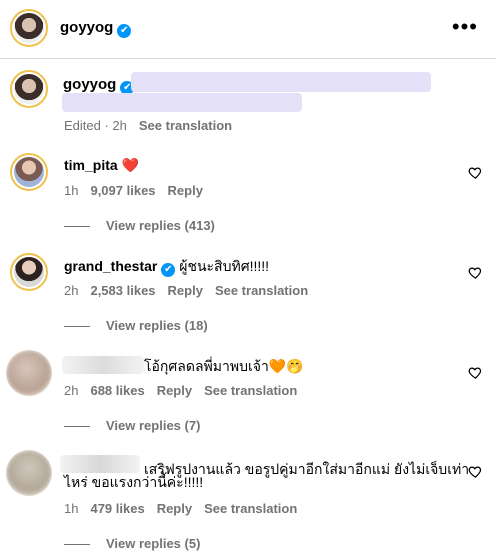 This screenshot has height=557, width=496. What do you see at coordinates (91, 165) in the screenshot?
I see `comment-username: tim_pita` at bounding box center [91, 165].